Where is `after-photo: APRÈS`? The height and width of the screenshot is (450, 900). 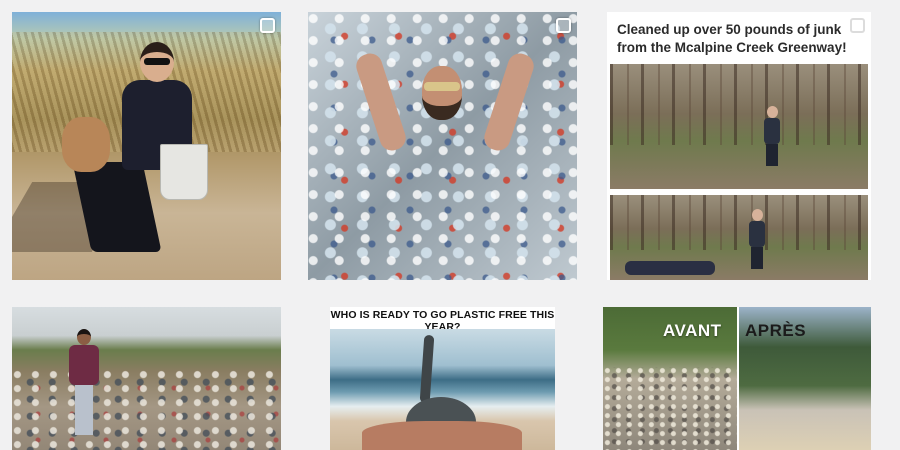
after-photo: APRÈS is located at coordinates (805, 378).